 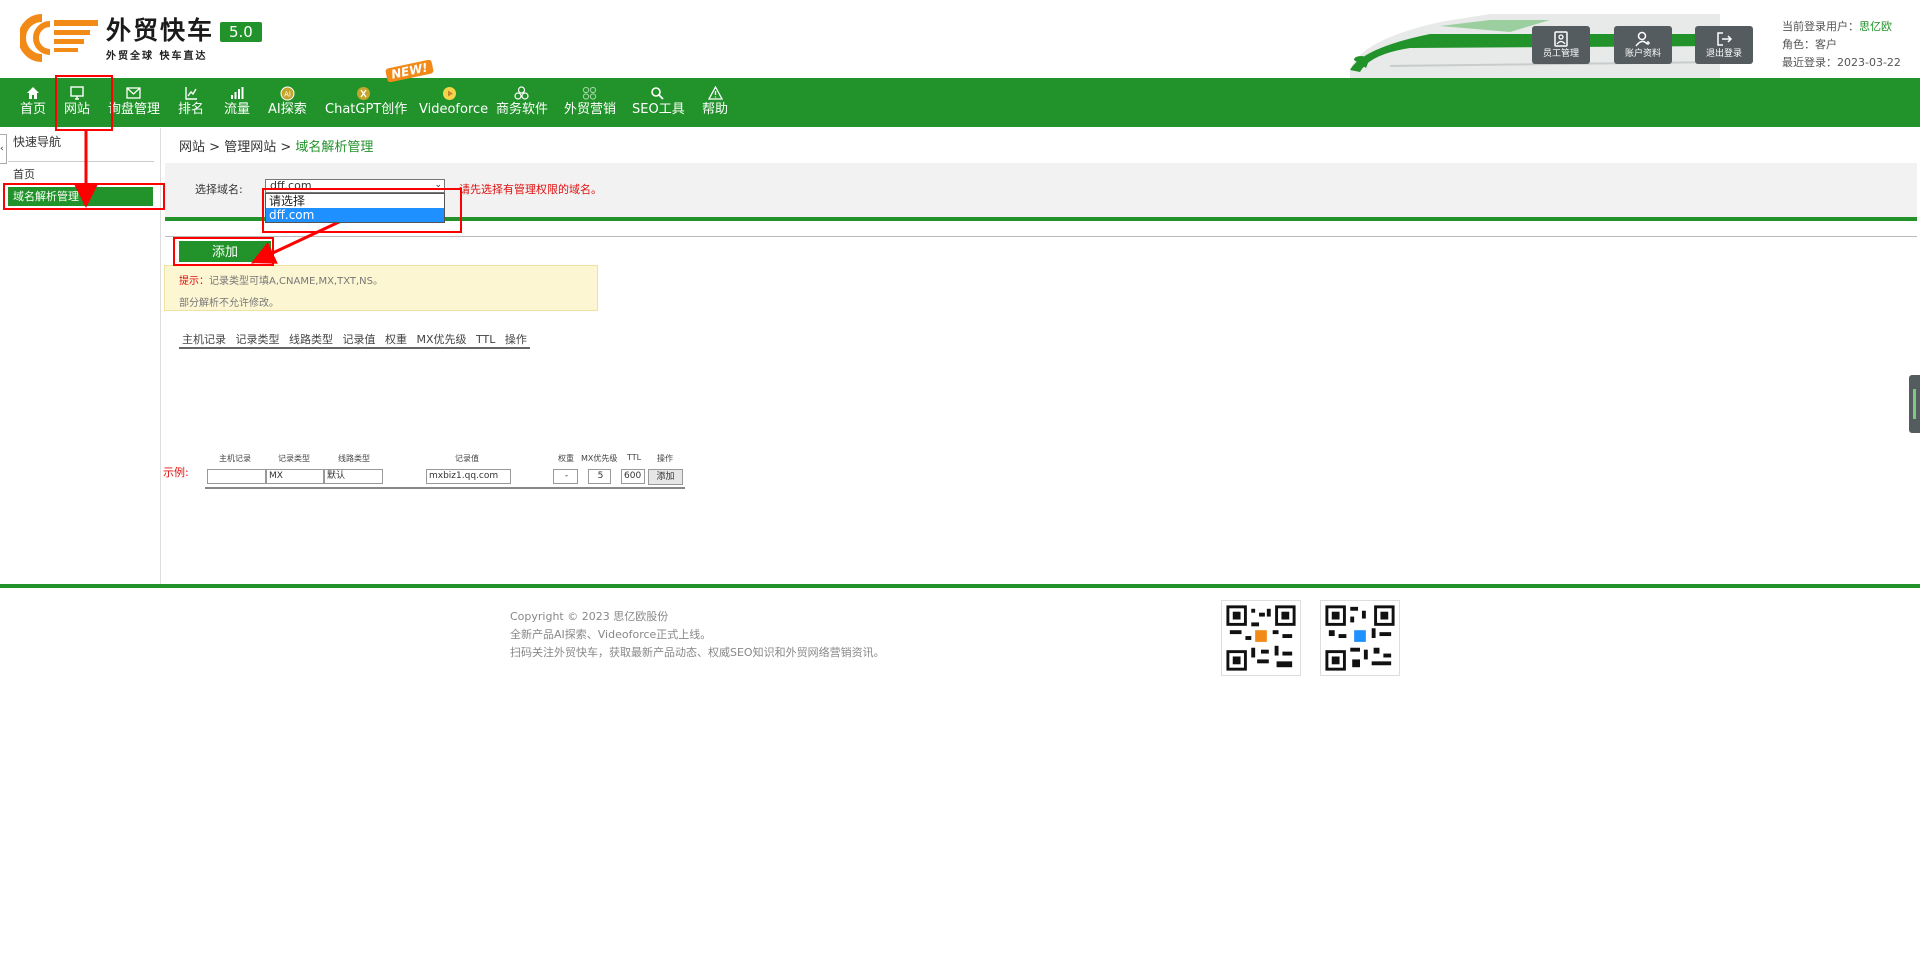 What do you see at coordinates (133, 93) in the screenshot?
I see `mail-icon` at bounding box center [133, 93].